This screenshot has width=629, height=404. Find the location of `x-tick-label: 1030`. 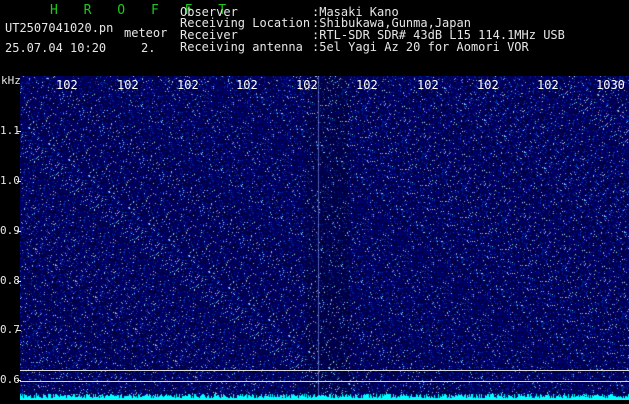

x-tick-label: 1030 is located at coordinates (610, 85).